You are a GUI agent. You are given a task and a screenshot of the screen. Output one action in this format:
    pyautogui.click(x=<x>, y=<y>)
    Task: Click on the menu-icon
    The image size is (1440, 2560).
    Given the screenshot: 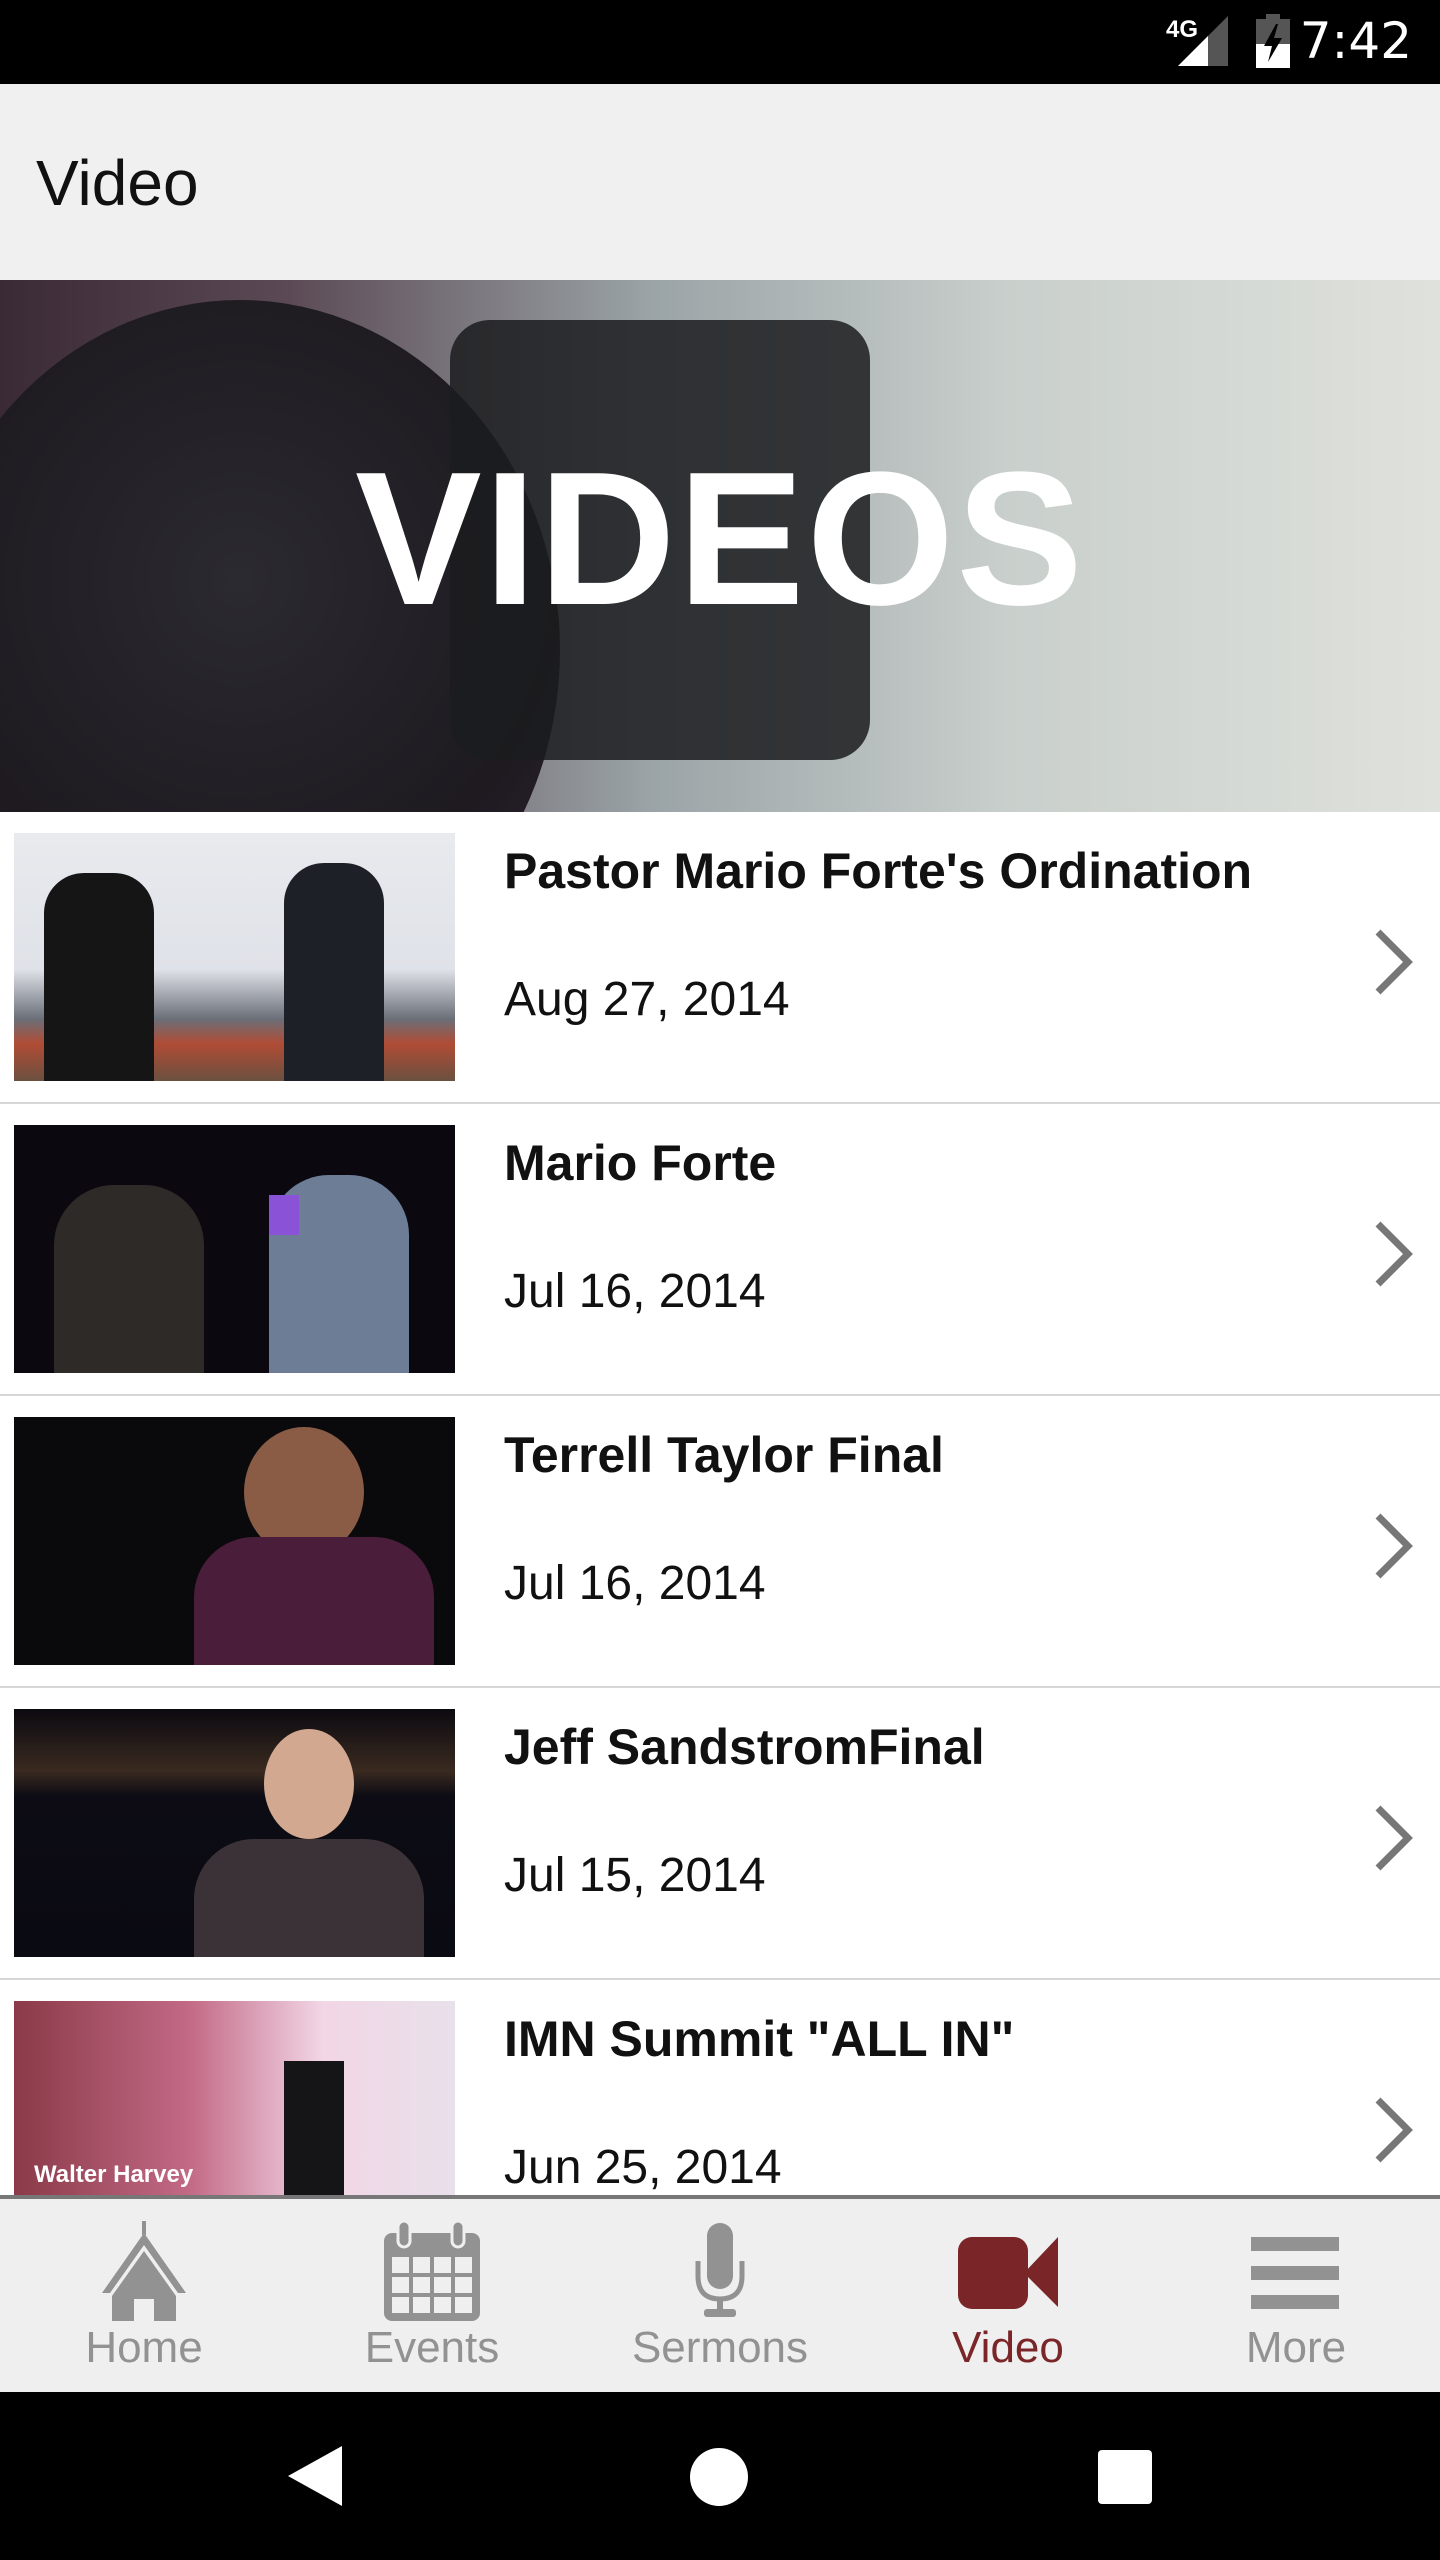 What is the action you would take?
    pyautogui.click(x=1295, y=2273)
    